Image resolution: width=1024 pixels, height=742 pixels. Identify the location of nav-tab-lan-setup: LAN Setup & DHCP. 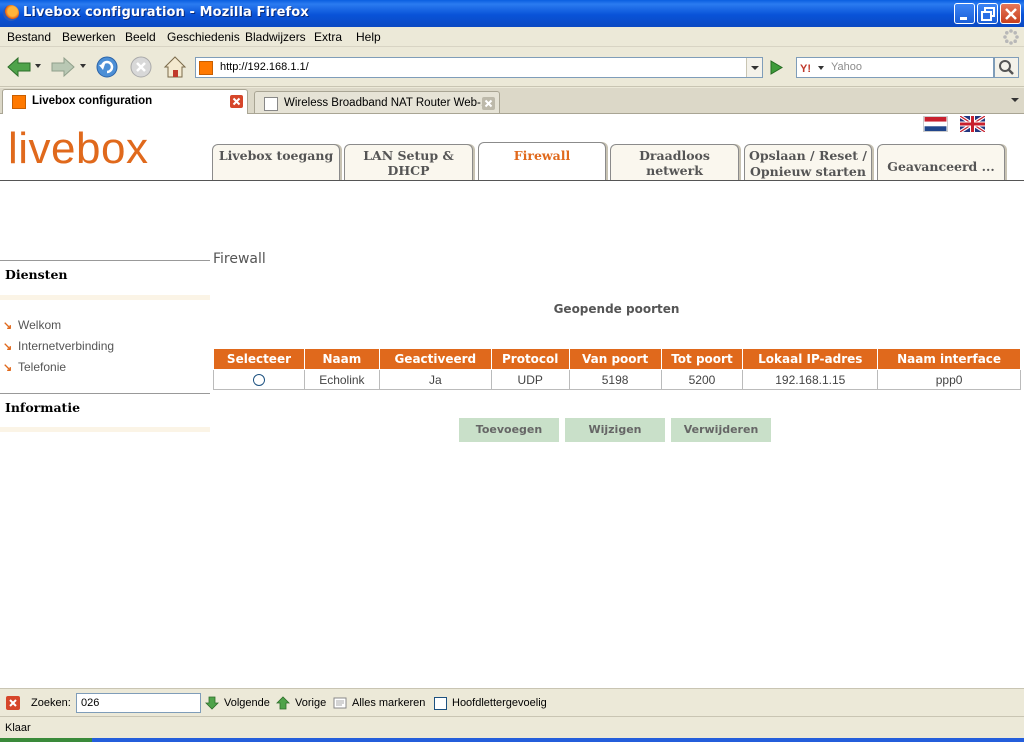
(408, 162).